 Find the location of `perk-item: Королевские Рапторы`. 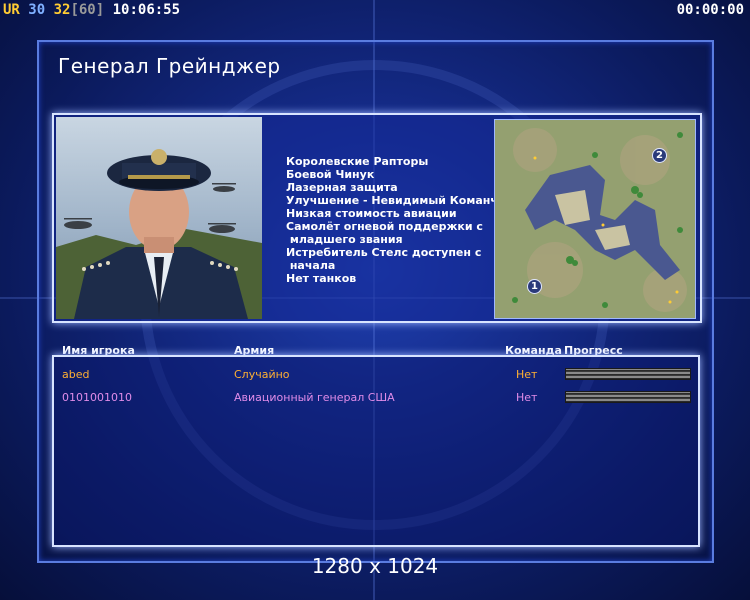

perk-item: Королевские Рапторы is located at coordinates (357, 161).